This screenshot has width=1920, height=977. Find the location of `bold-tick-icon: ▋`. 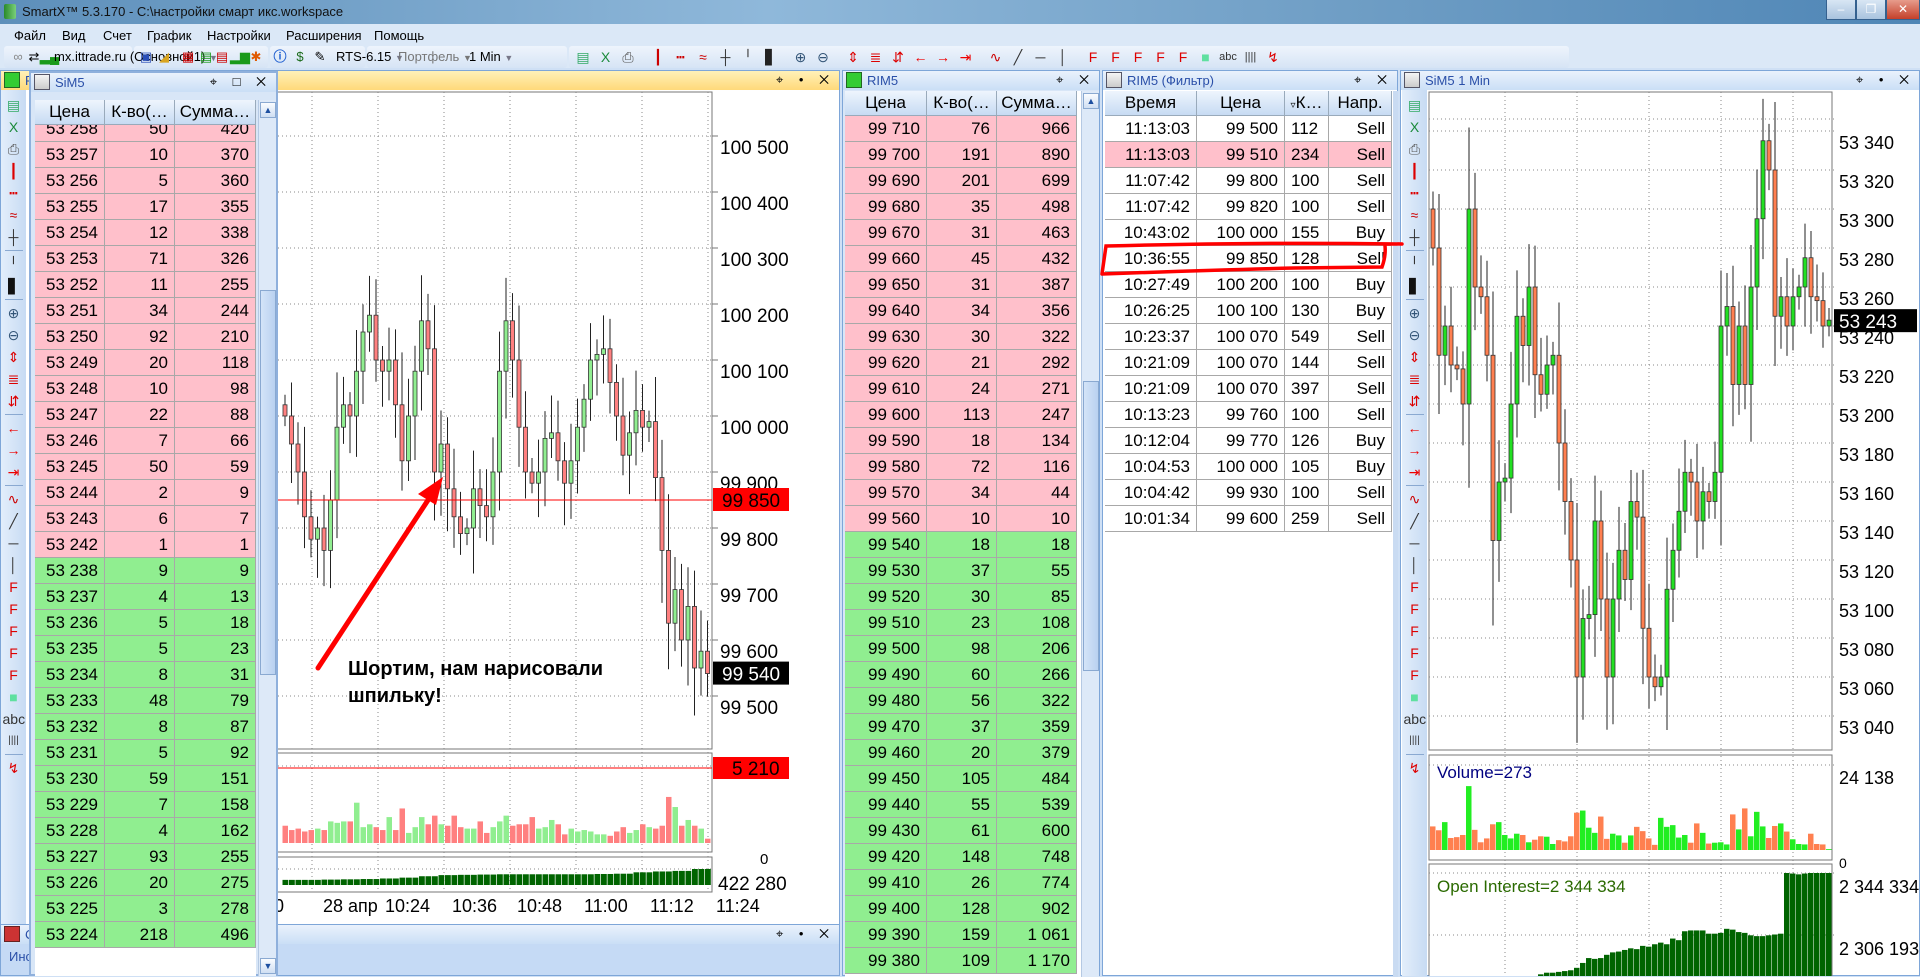

bold-tick-icon: ▋ is located at coordinates (14, 286).